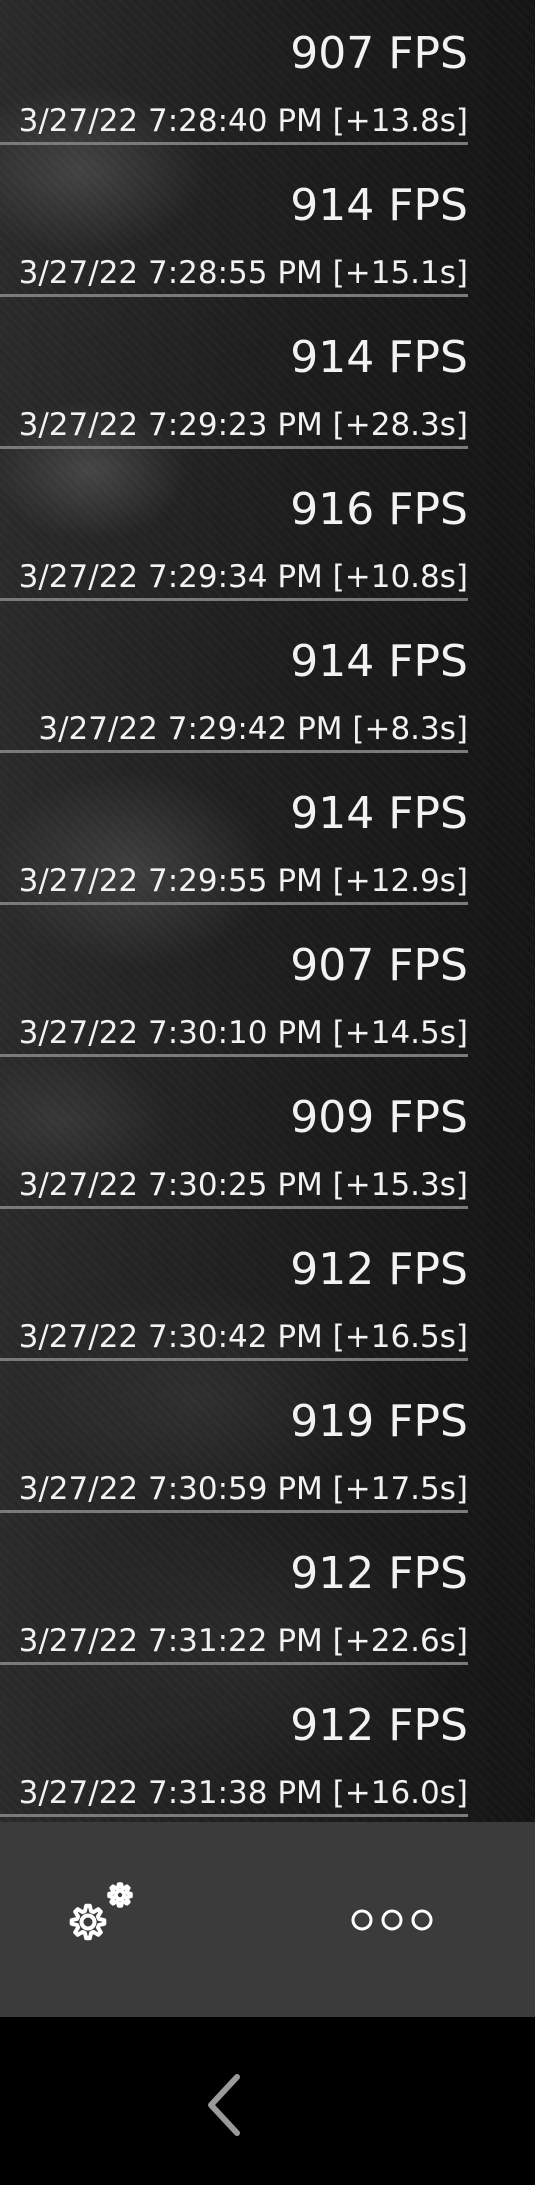 This screenshot has height=2185, width=535. I want to click on timestamp: 3/27/22 7:29:23 PM [+28.3s], so click(243, 425).